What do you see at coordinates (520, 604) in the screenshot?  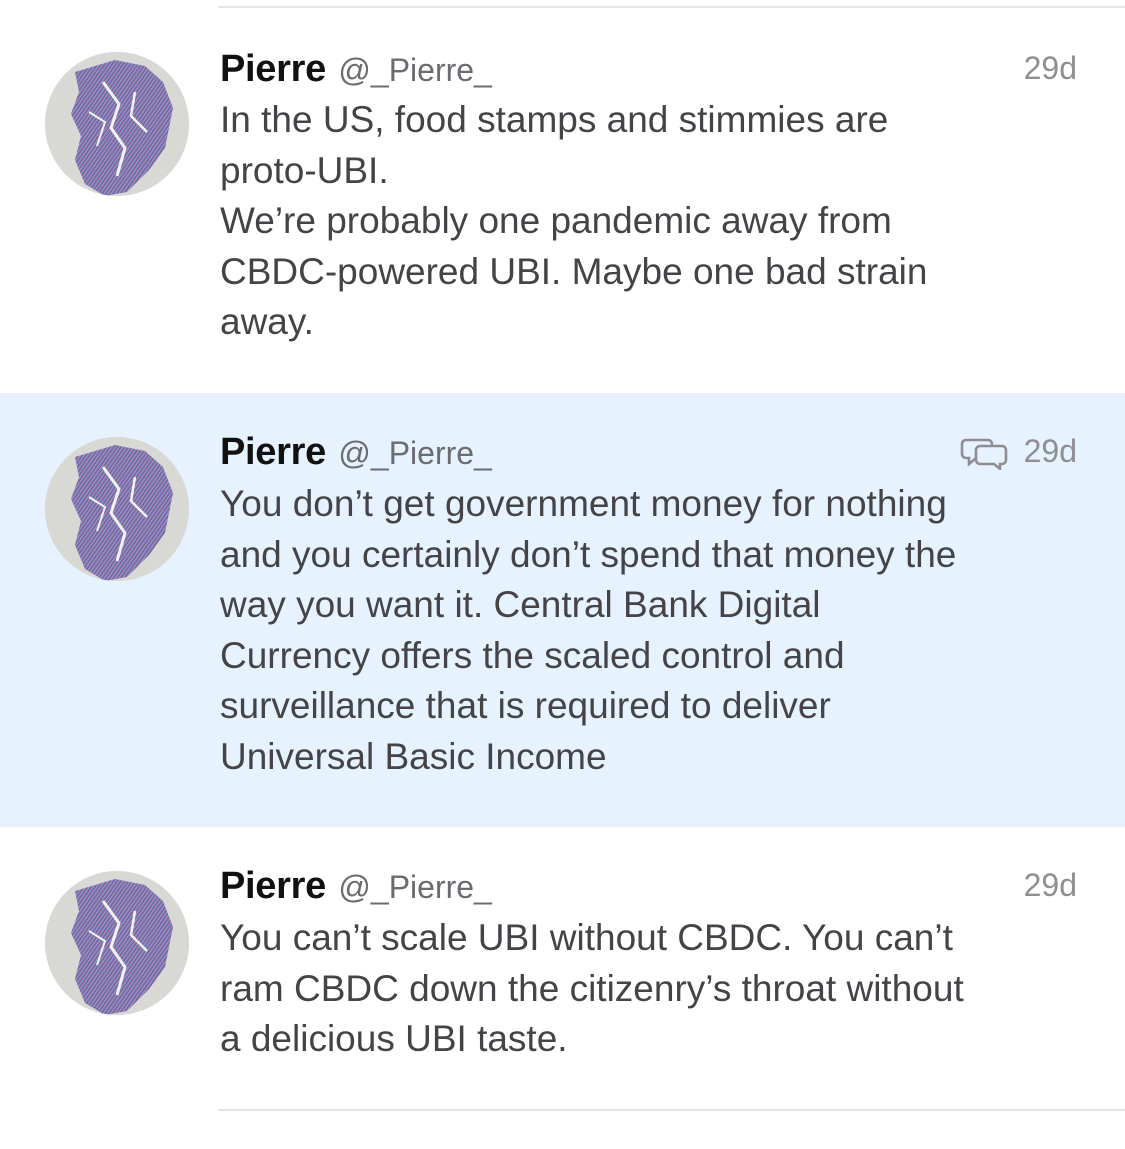 I see `text-line: way you want it. Central Bank Digital` at bounding box center [520, 604].